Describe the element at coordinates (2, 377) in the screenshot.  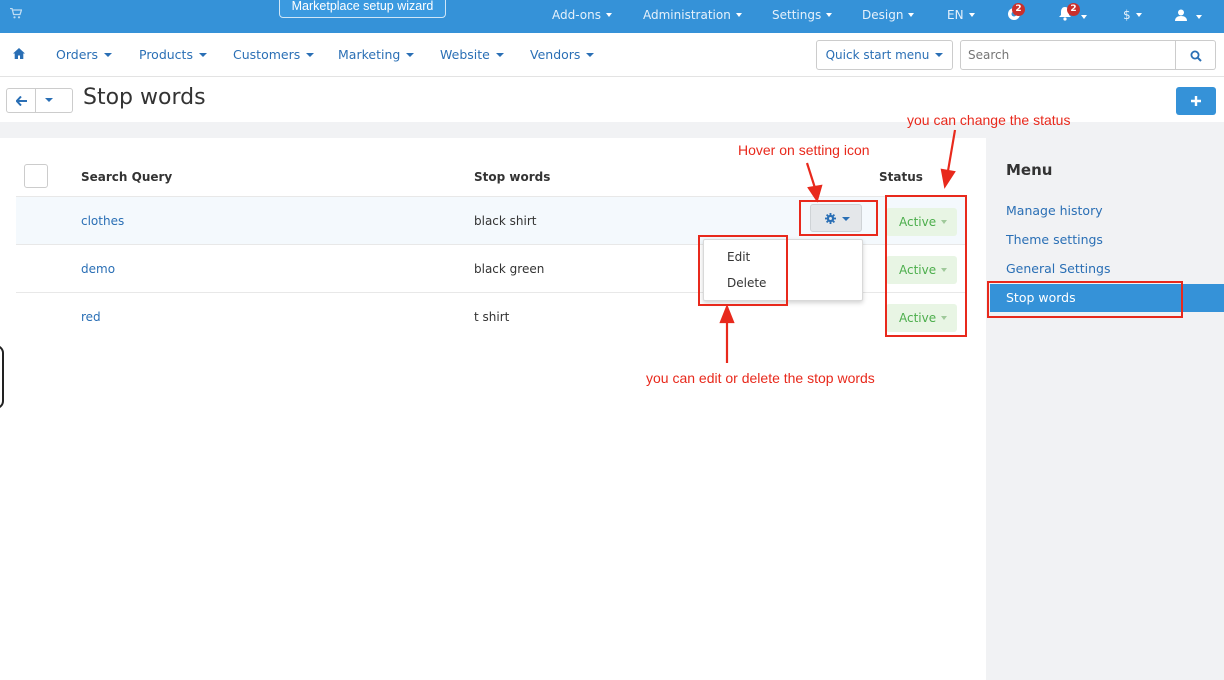
I see `left-edge-mark` at that location.